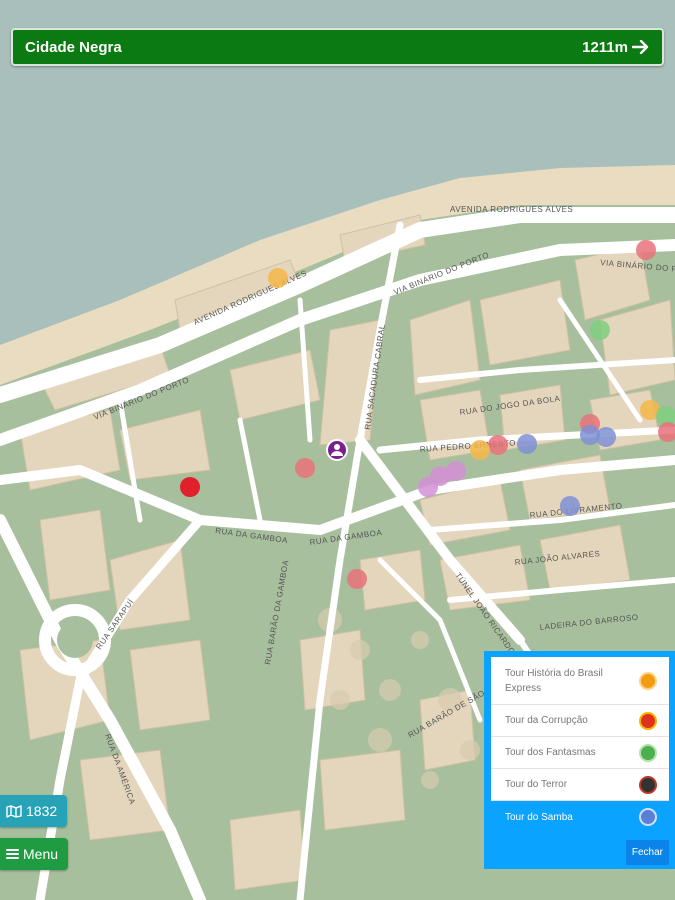 This screenshot has width=675, height=900. Describe the element at coordinates (550, 752) in the screenshot. I see `tour-label: Tour dos Fantasmas` at that location.